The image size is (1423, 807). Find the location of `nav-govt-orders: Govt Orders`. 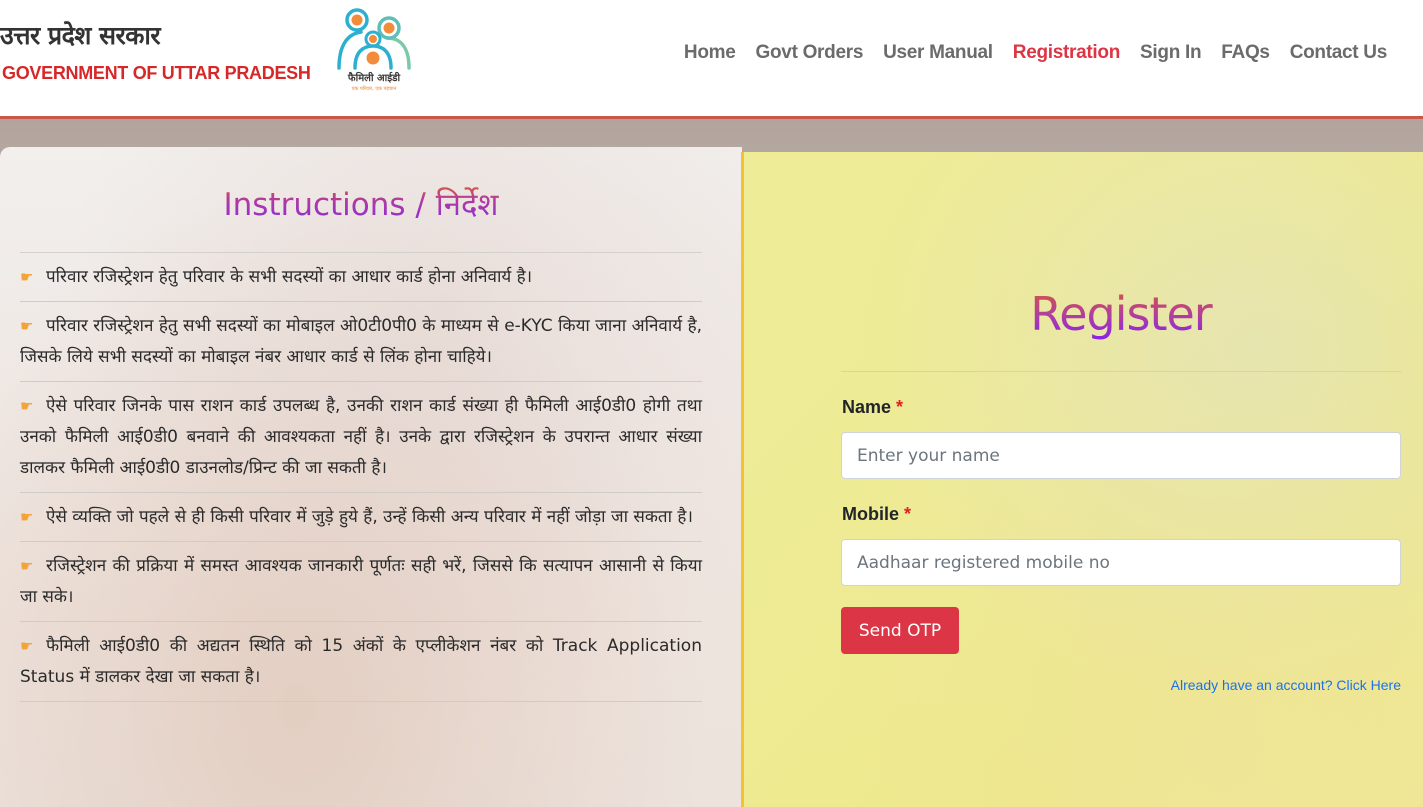

nav-govt-orders: Govt Orders is located at coordinates (810, 53).